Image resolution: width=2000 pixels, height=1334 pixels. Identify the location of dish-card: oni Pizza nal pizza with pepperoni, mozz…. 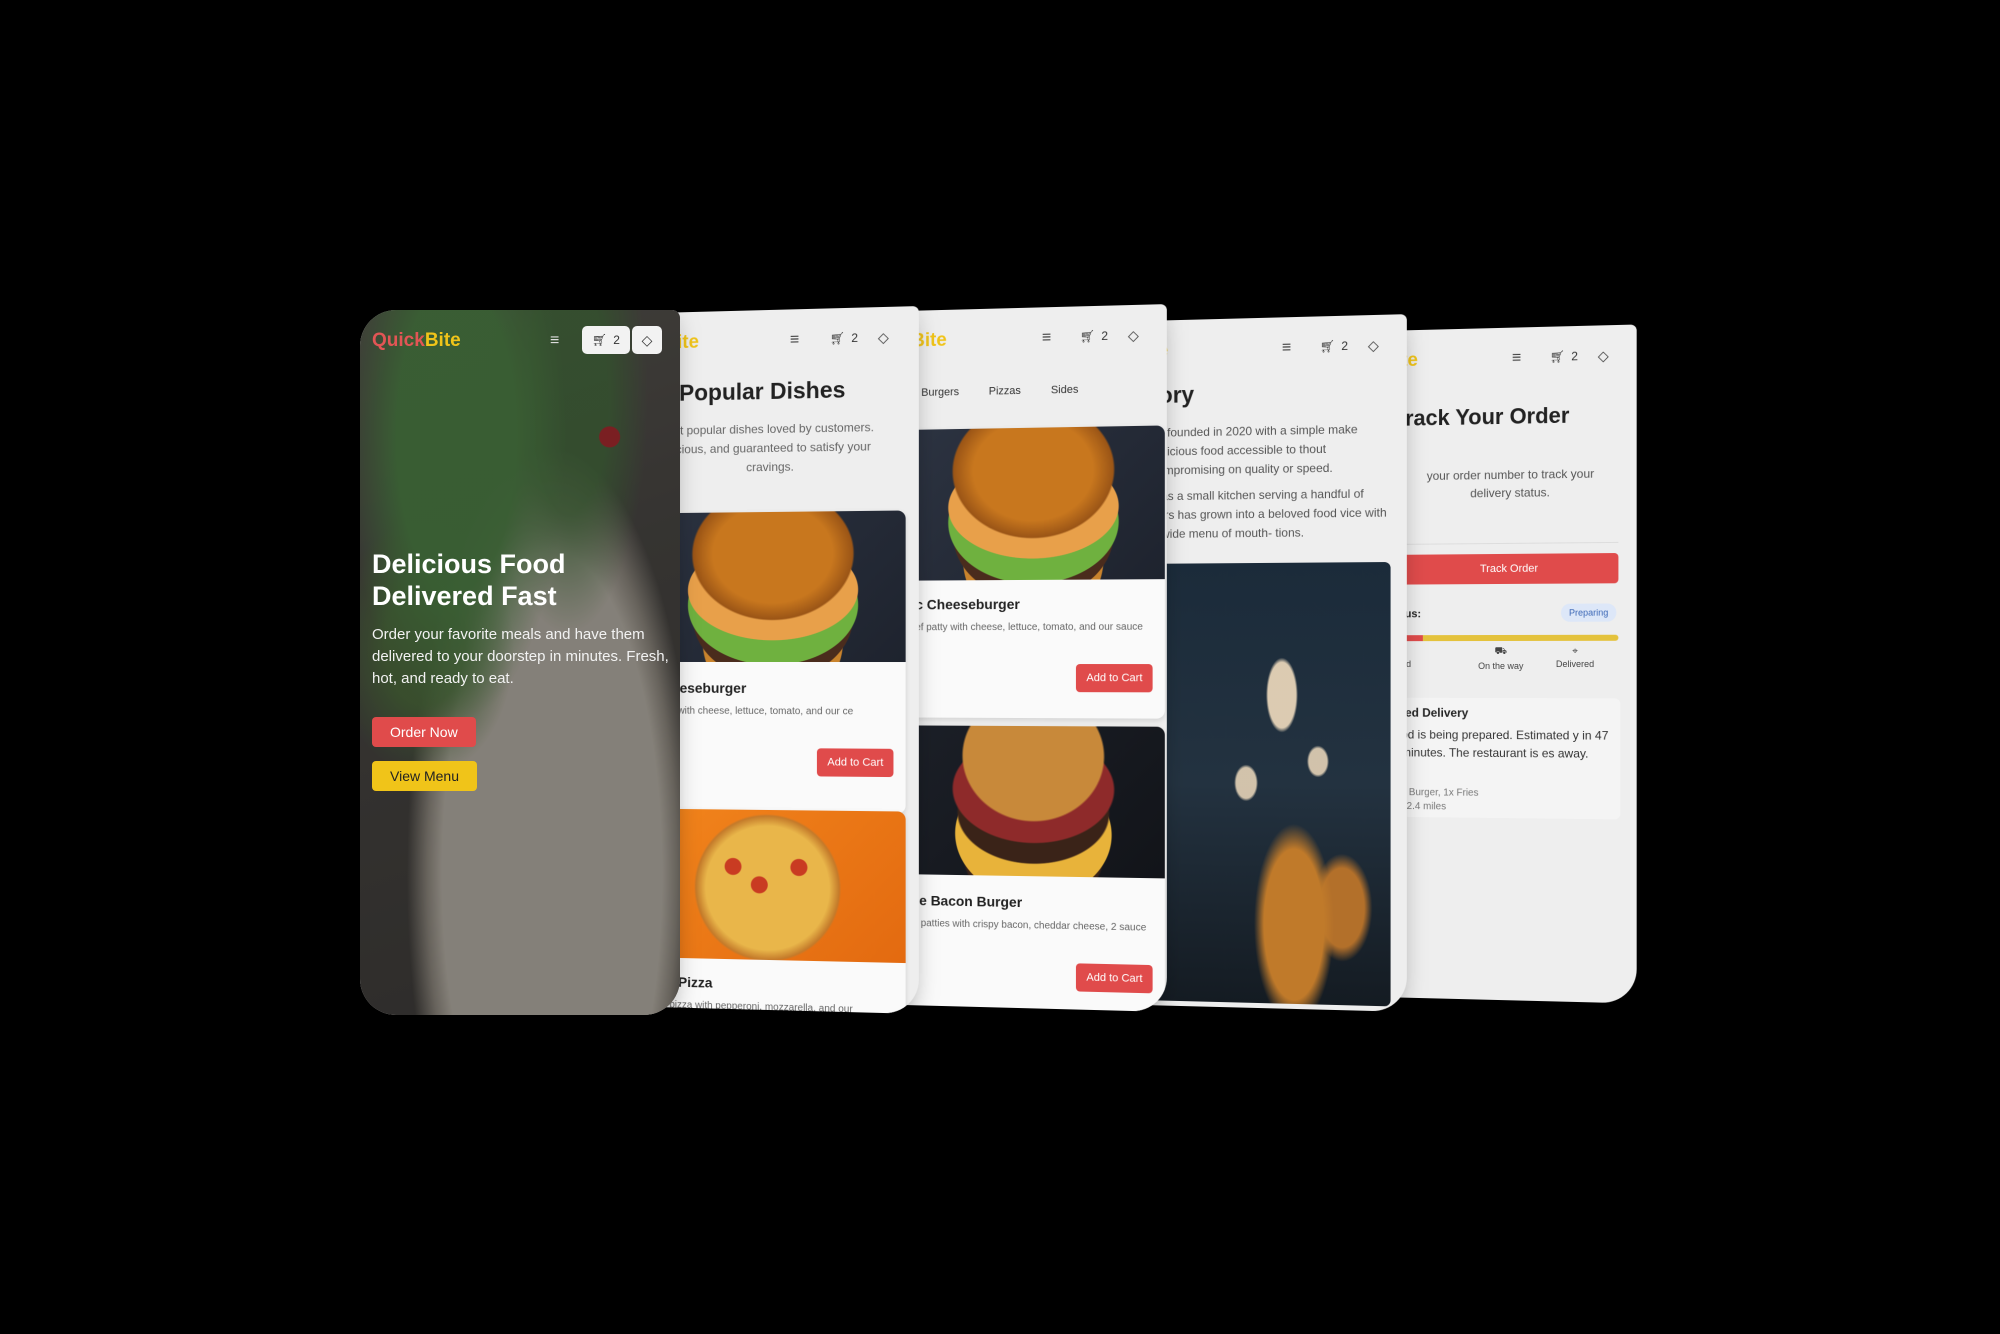
(773, 911).